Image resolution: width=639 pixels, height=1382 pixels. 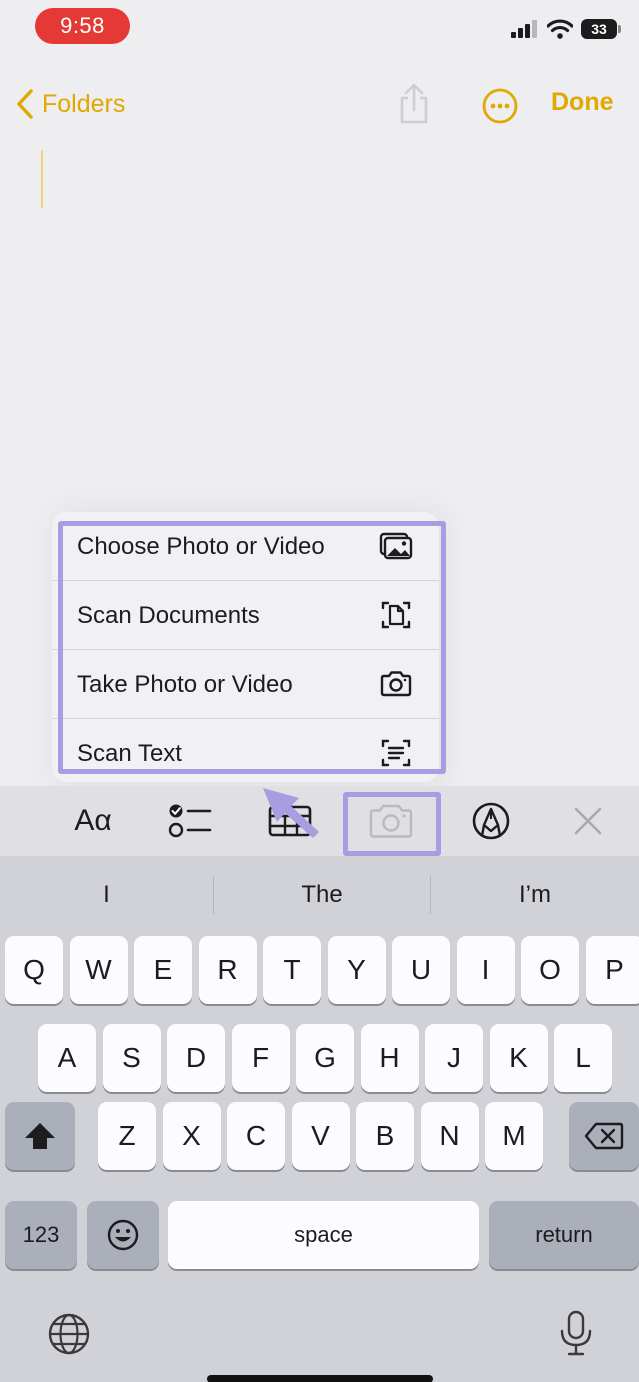 What do you see at coordinates (82, 26) in the screenshot?
I see `status-time: 9:58` at bounding box center [82, 26].